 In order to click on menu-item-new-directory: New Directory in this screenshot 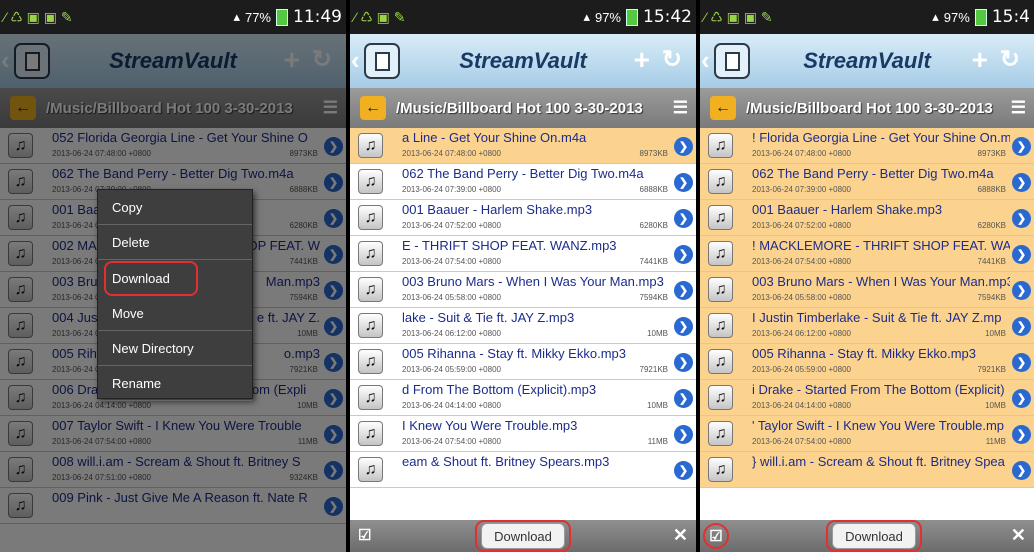, I will do `click(175, 348)`.